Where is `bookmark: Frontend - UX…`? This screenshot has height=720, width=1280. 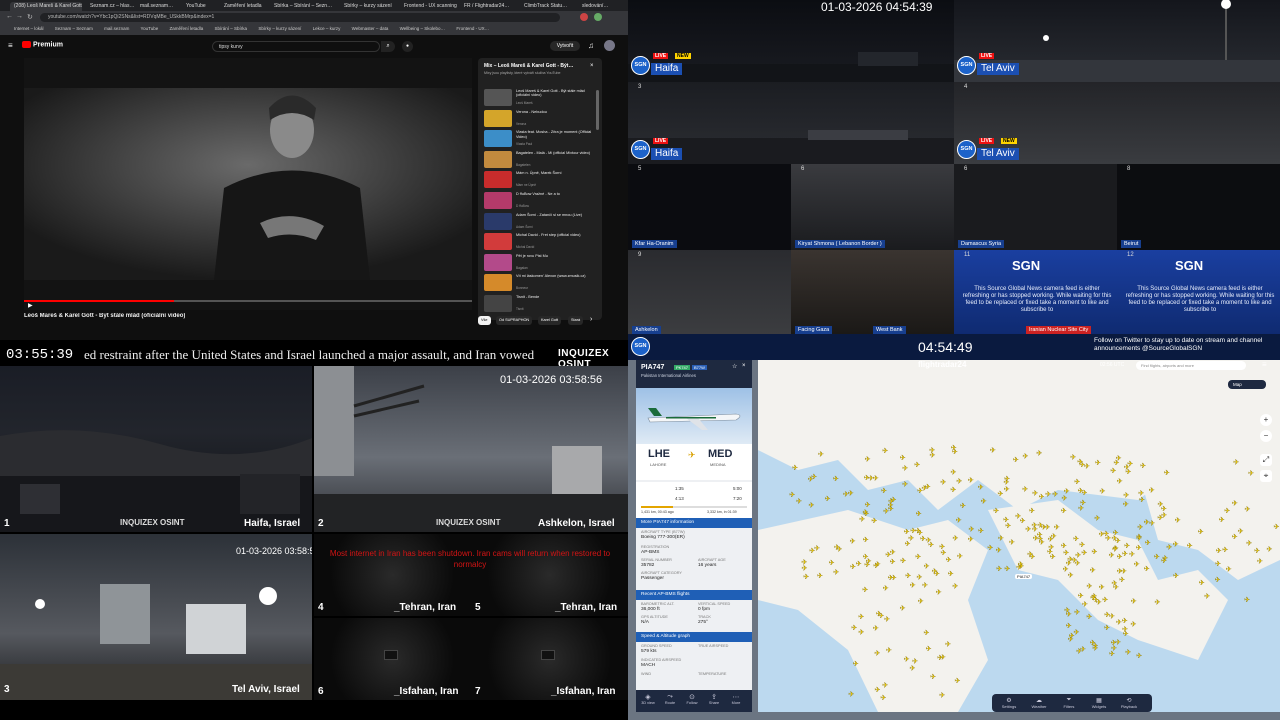
bookmark: Frontend - UX… is located at coordinates (472, 28).